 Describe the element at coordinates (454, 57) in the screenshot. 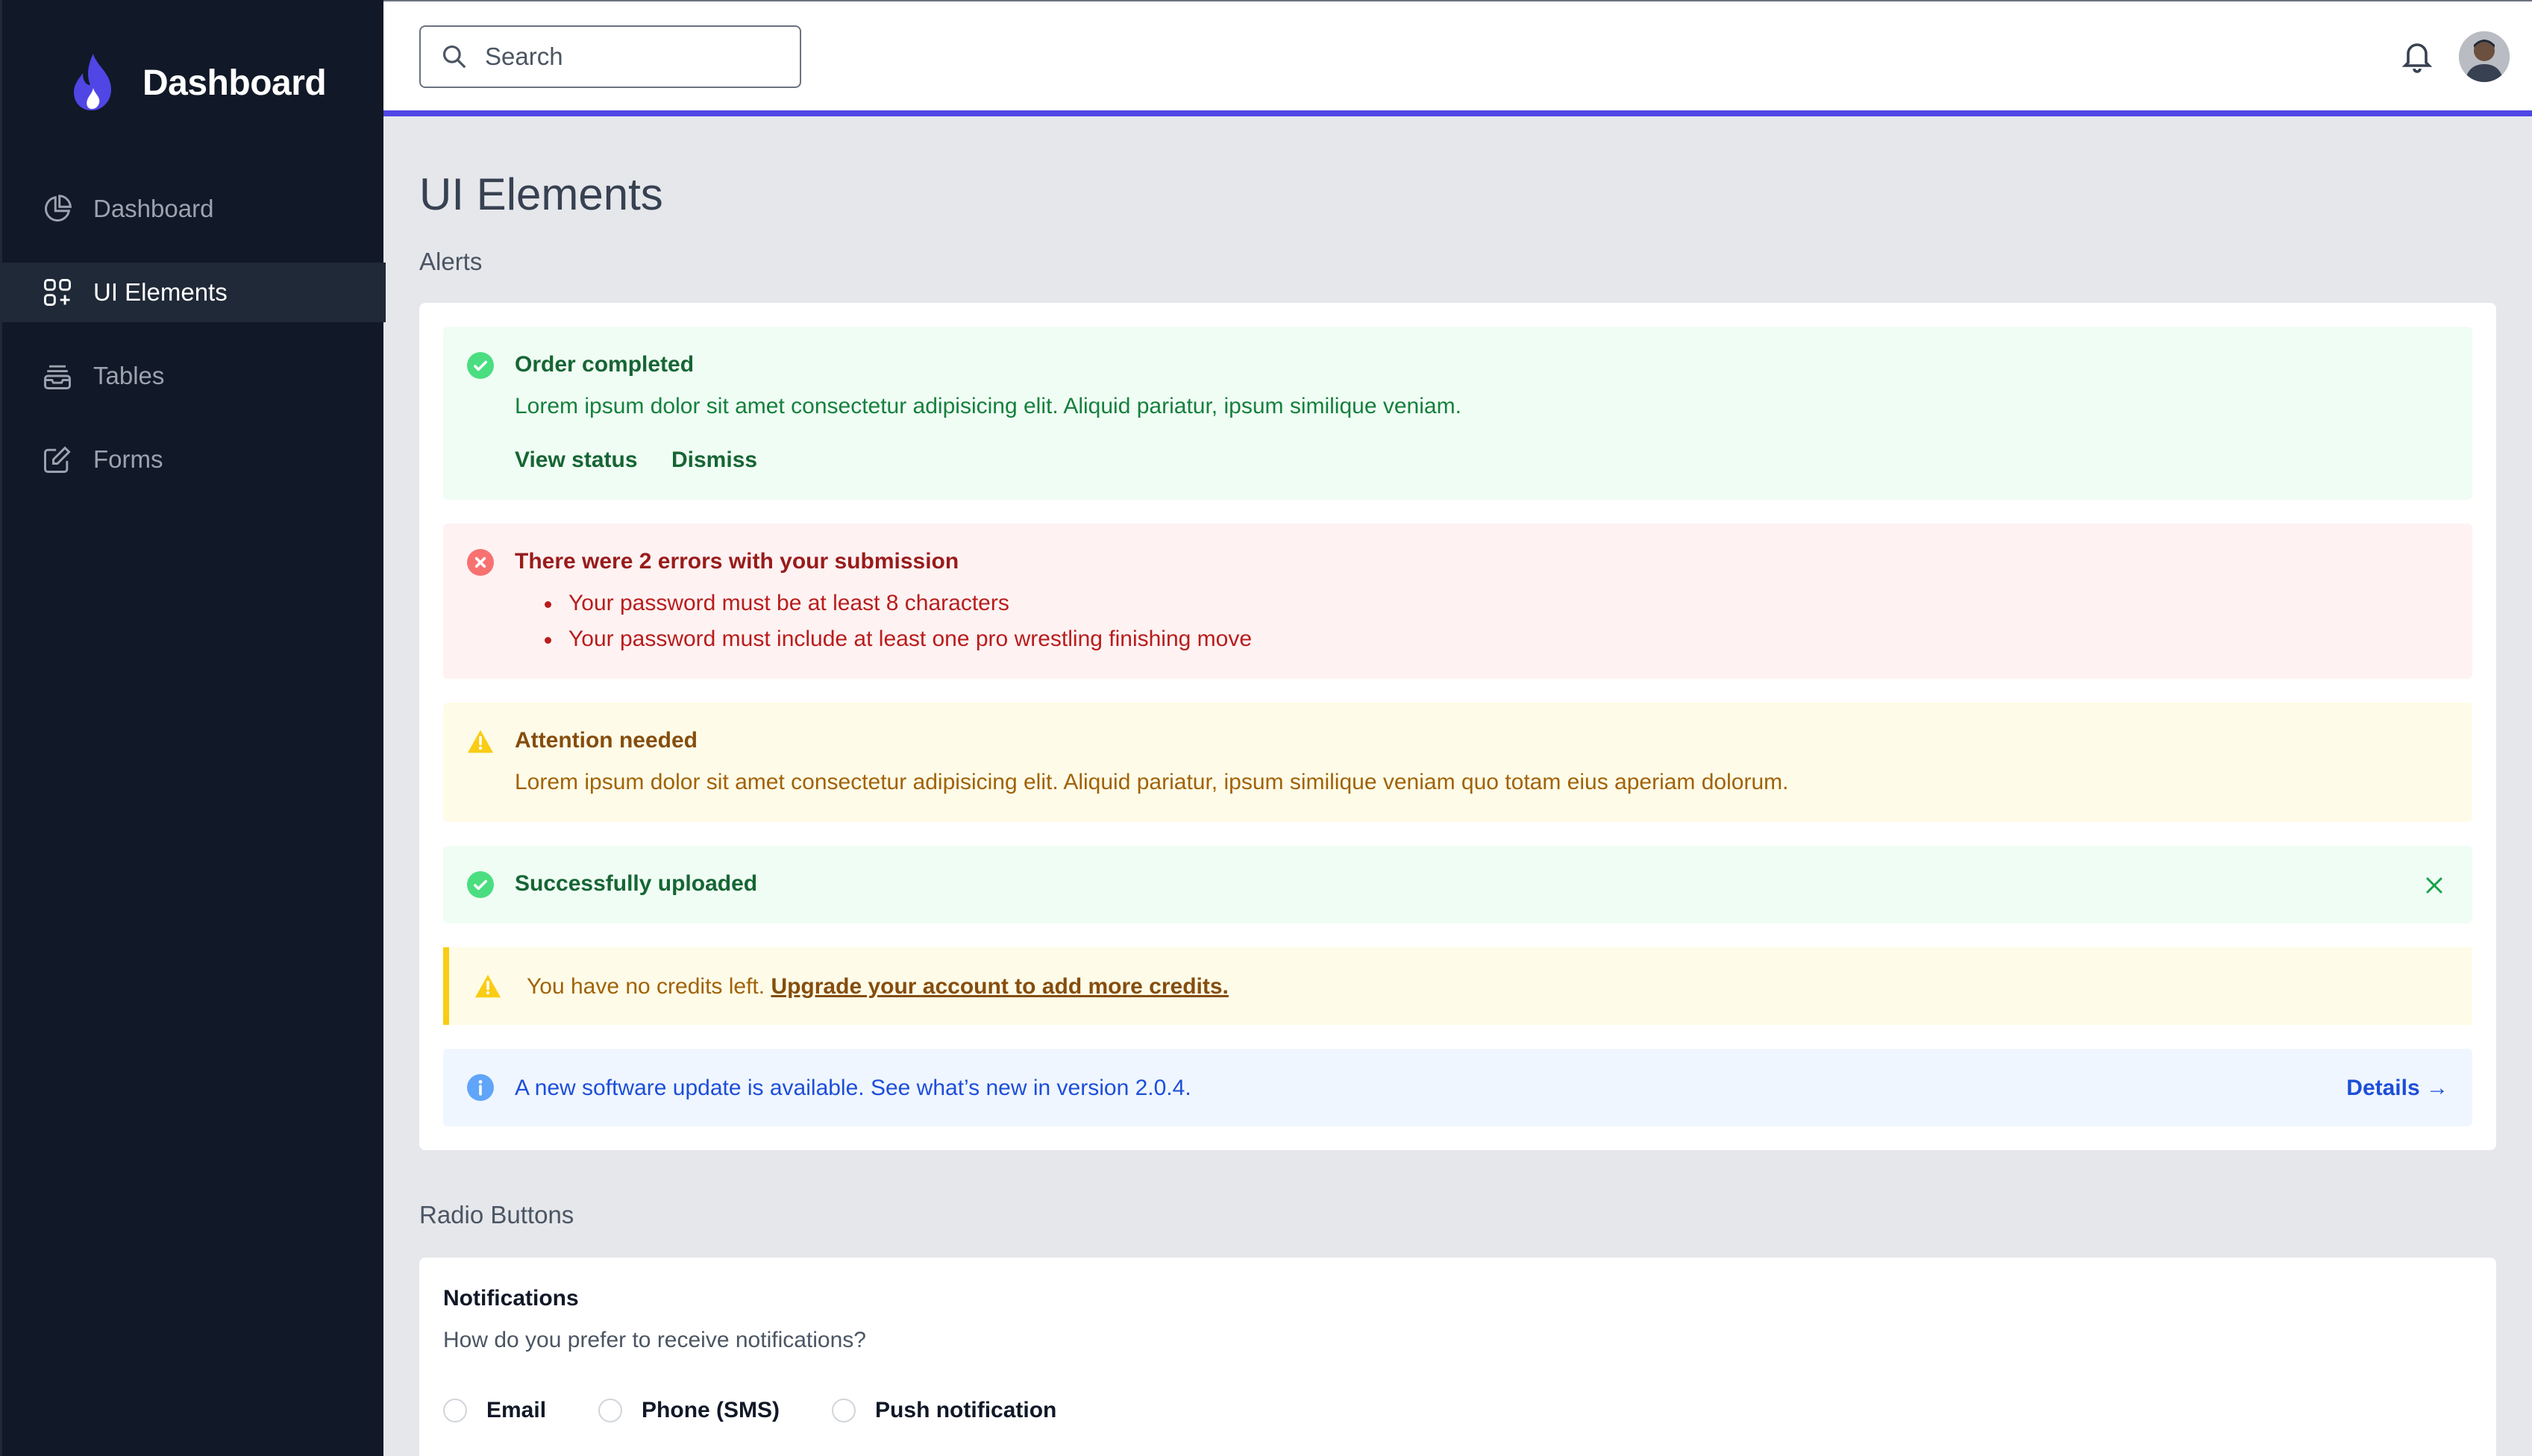

I see `search-icon` at that location.